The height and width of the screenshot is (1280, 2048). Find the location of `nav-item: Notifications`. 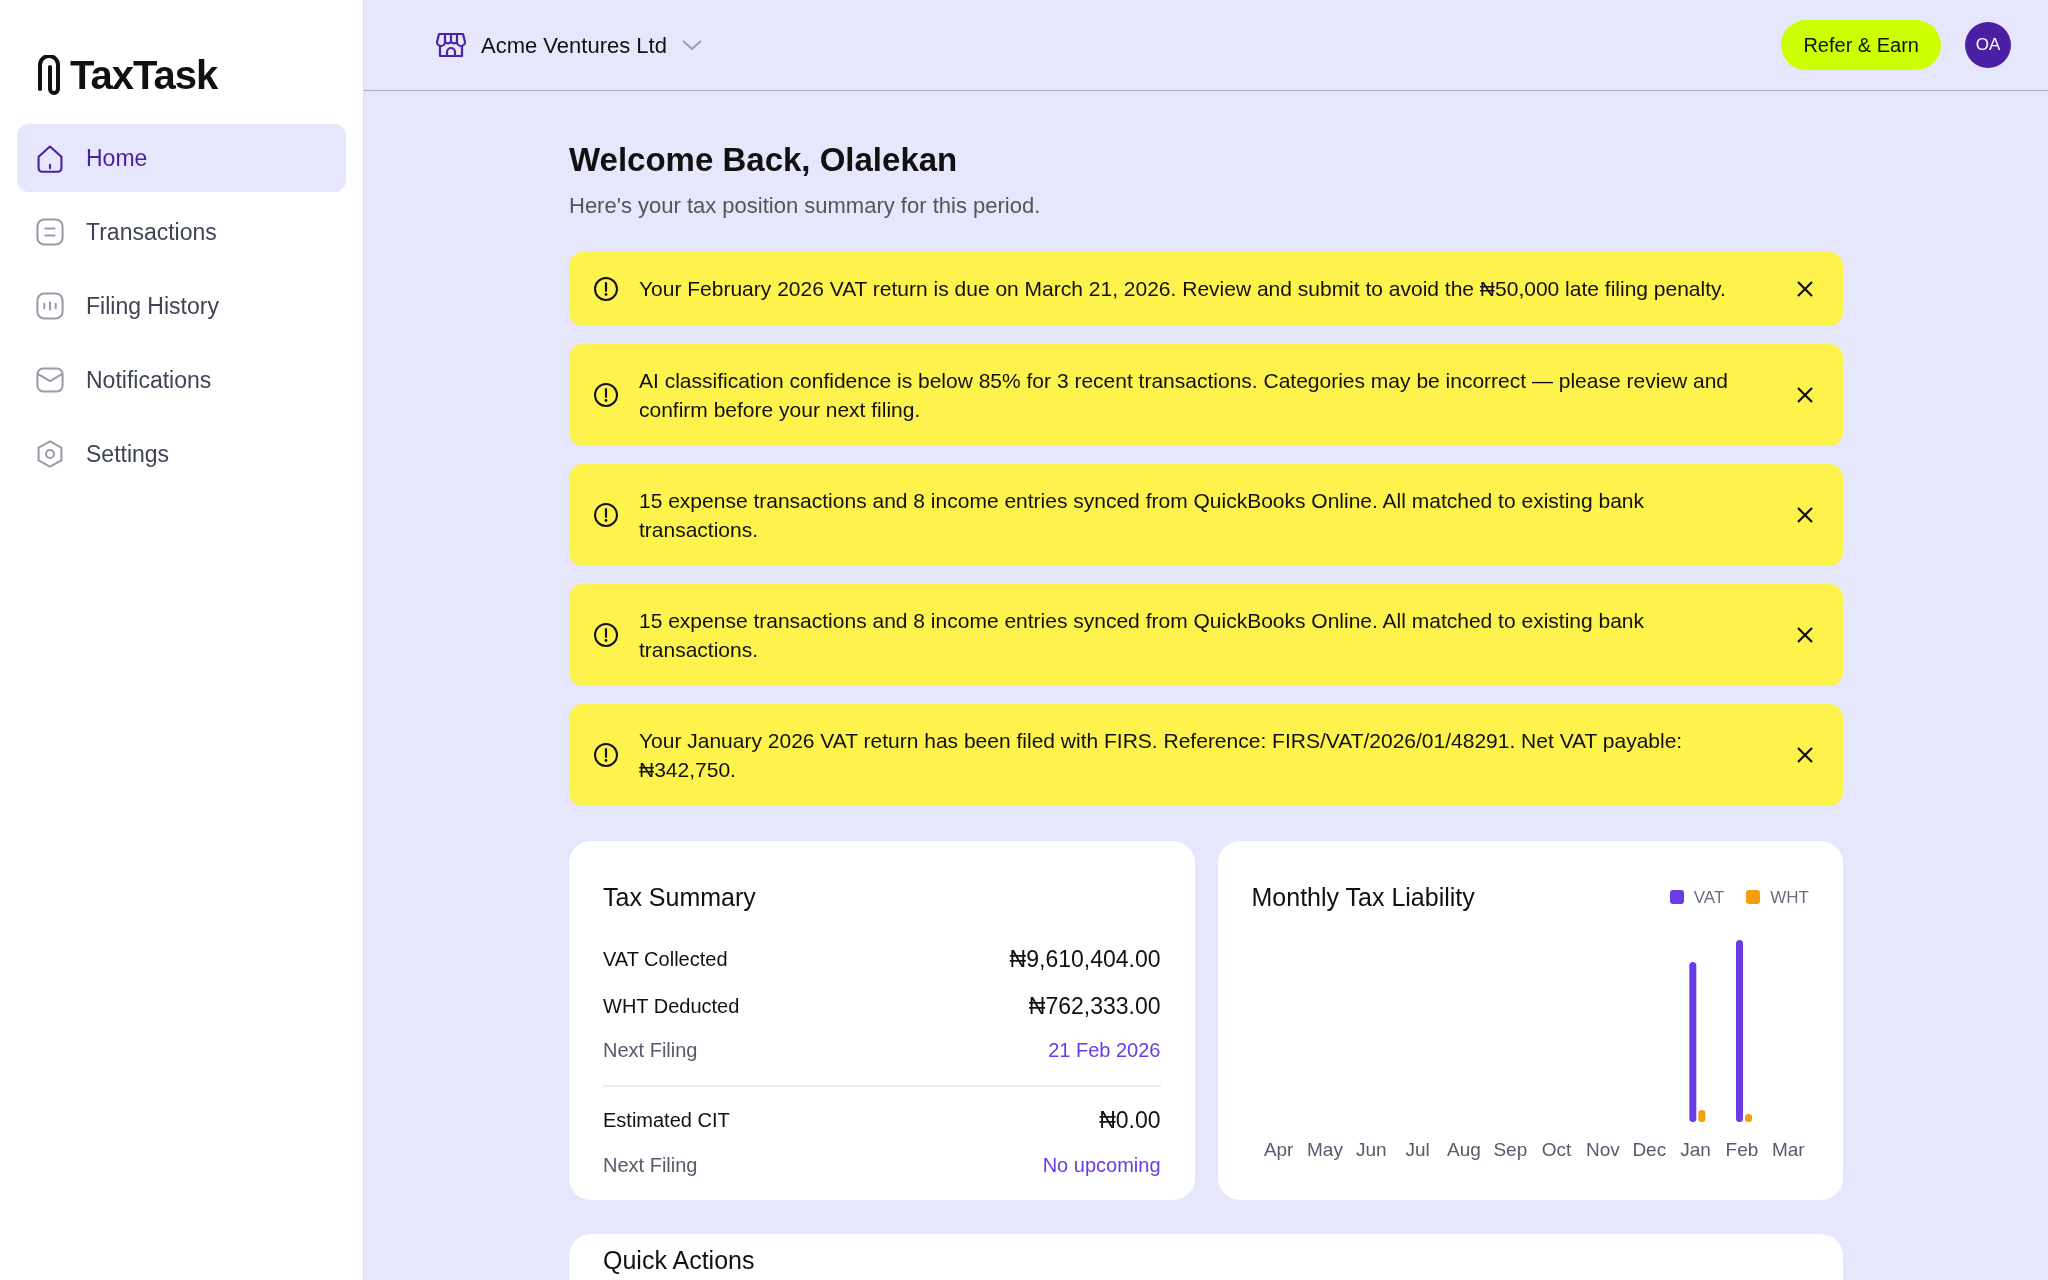

nav-item: Notifications is located at coordinates (181, 380).